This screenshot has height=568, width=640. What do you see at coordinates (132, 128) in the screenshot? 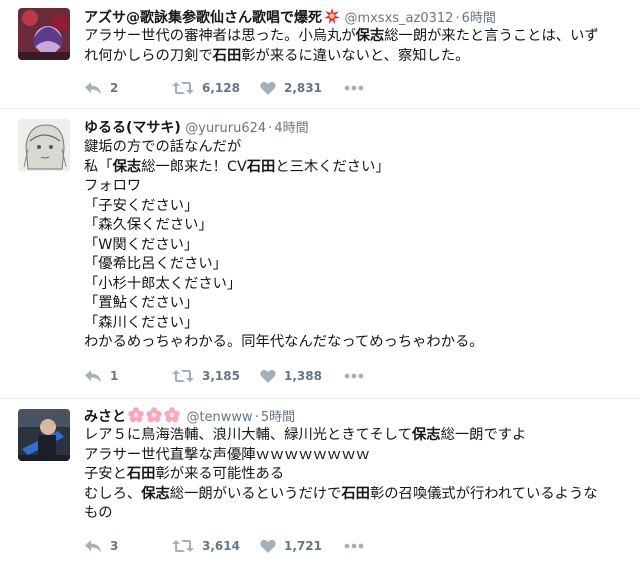
I see `display-name: ゆるる(マサキ)` at bounding box center [132, 128].